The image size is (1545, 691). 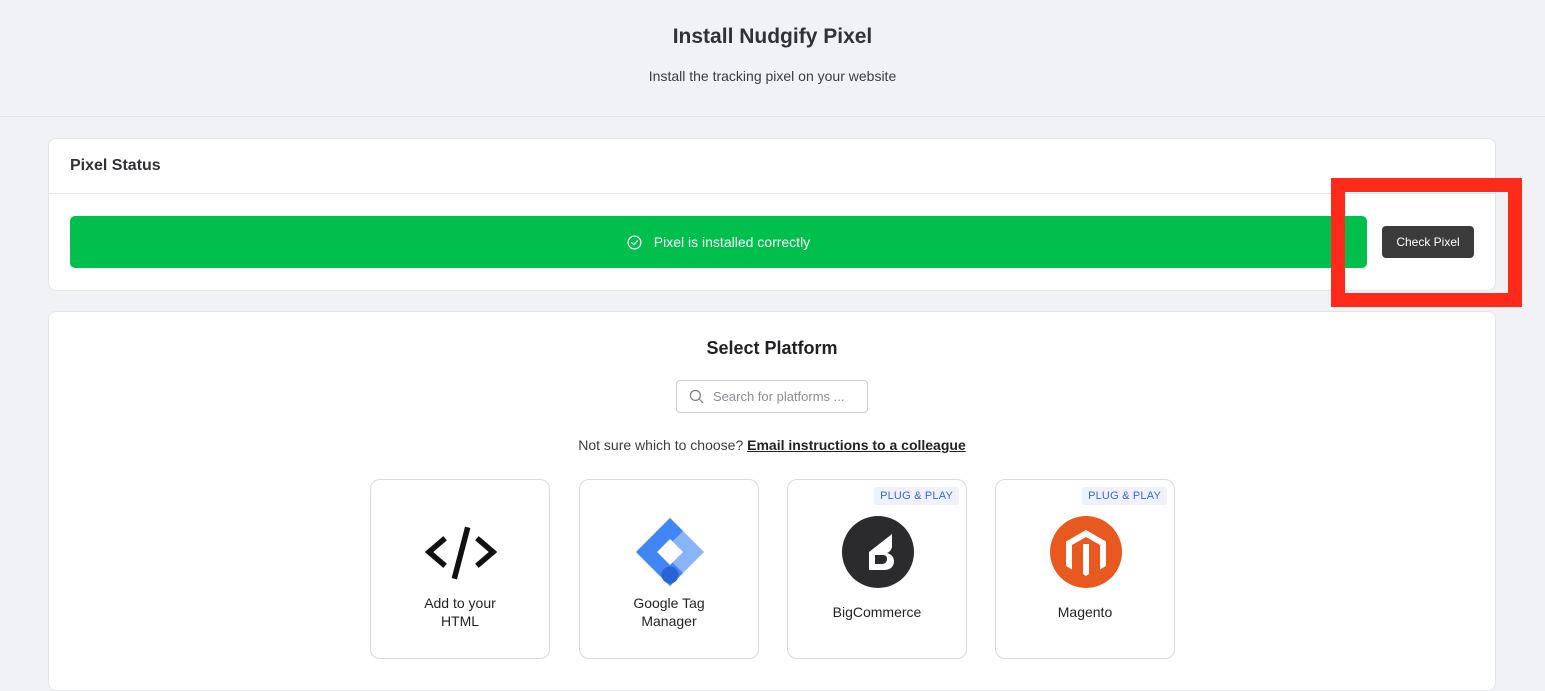 I want to click on check-circle-icon, so click(x=634, y=242).